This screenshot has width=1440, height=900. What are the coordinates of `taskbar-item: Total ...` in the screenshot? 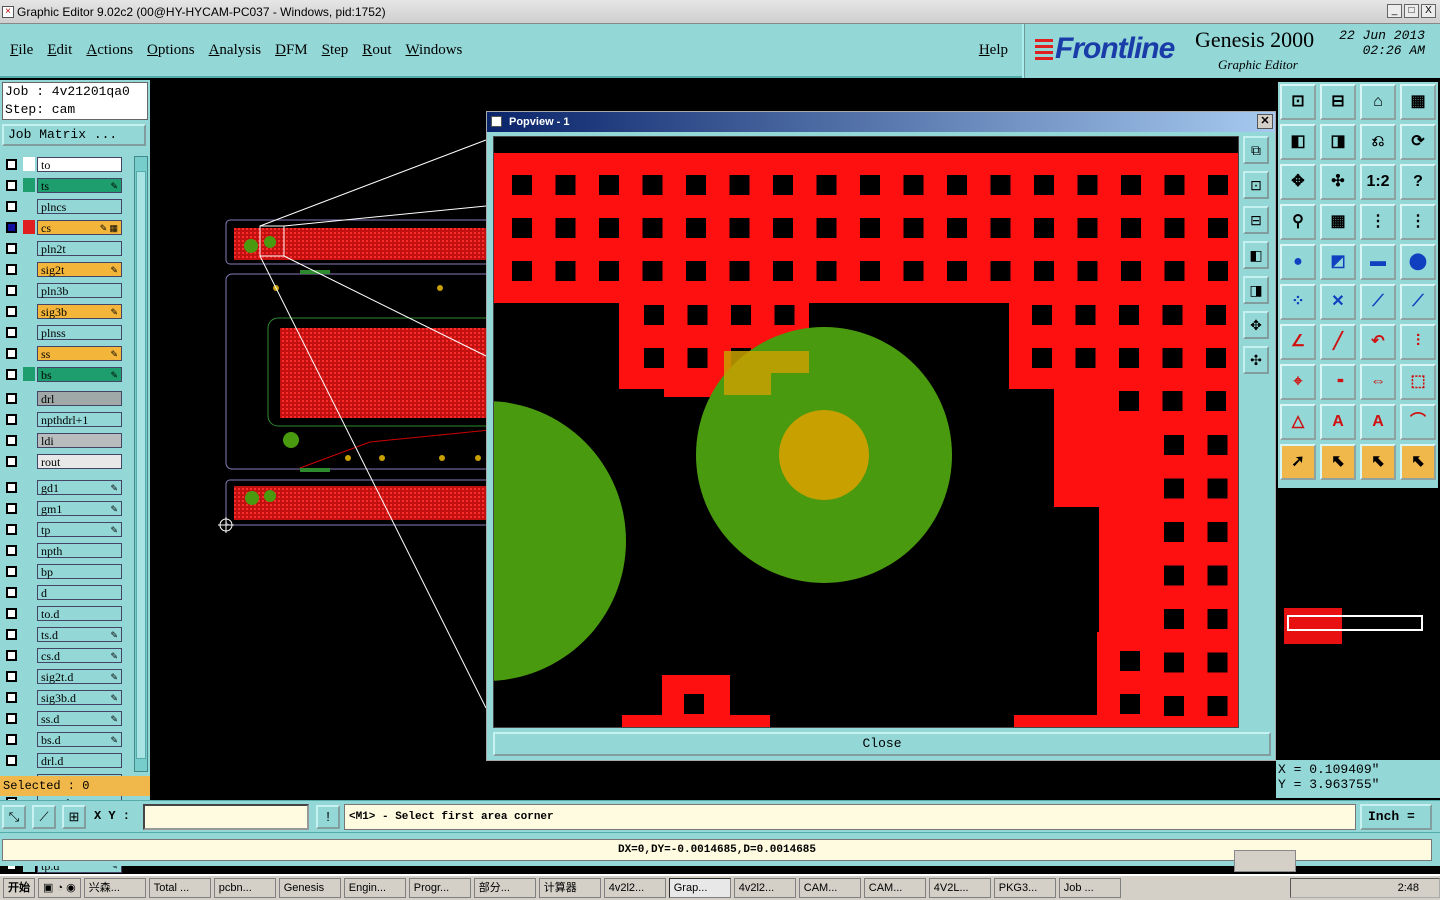 It's located at (179, 888).